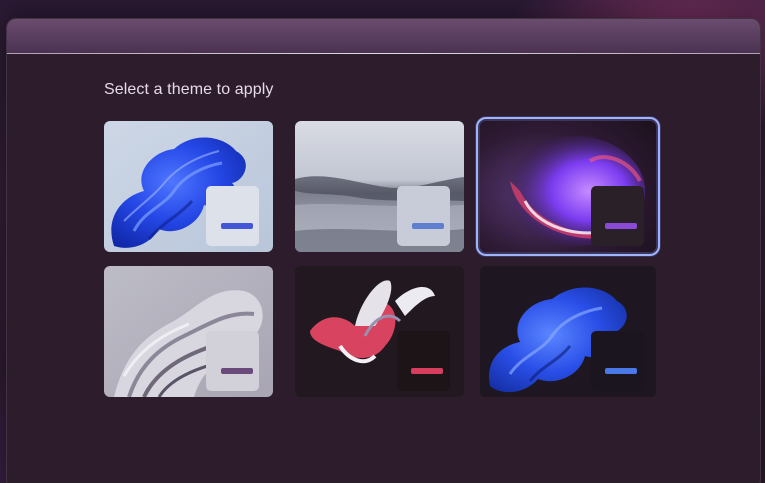 This screenshot has height=483, width=765. What do you see at coordinates (189, 89) in the screenshot?
I see `page-title: Select a theme to apply` at bounding box center [189, 89].